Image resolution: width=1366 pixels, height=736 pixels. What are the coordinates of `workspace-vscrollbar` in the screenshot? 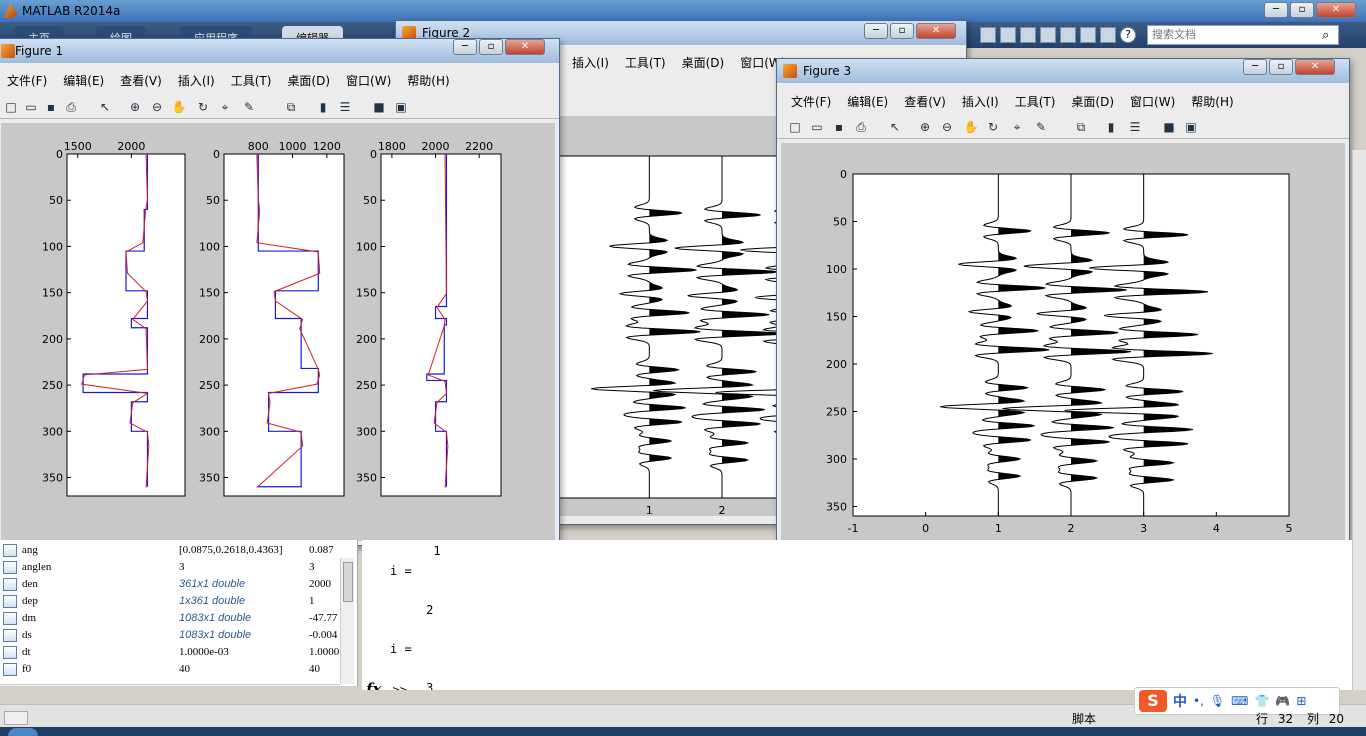 It's located at (347, 621).